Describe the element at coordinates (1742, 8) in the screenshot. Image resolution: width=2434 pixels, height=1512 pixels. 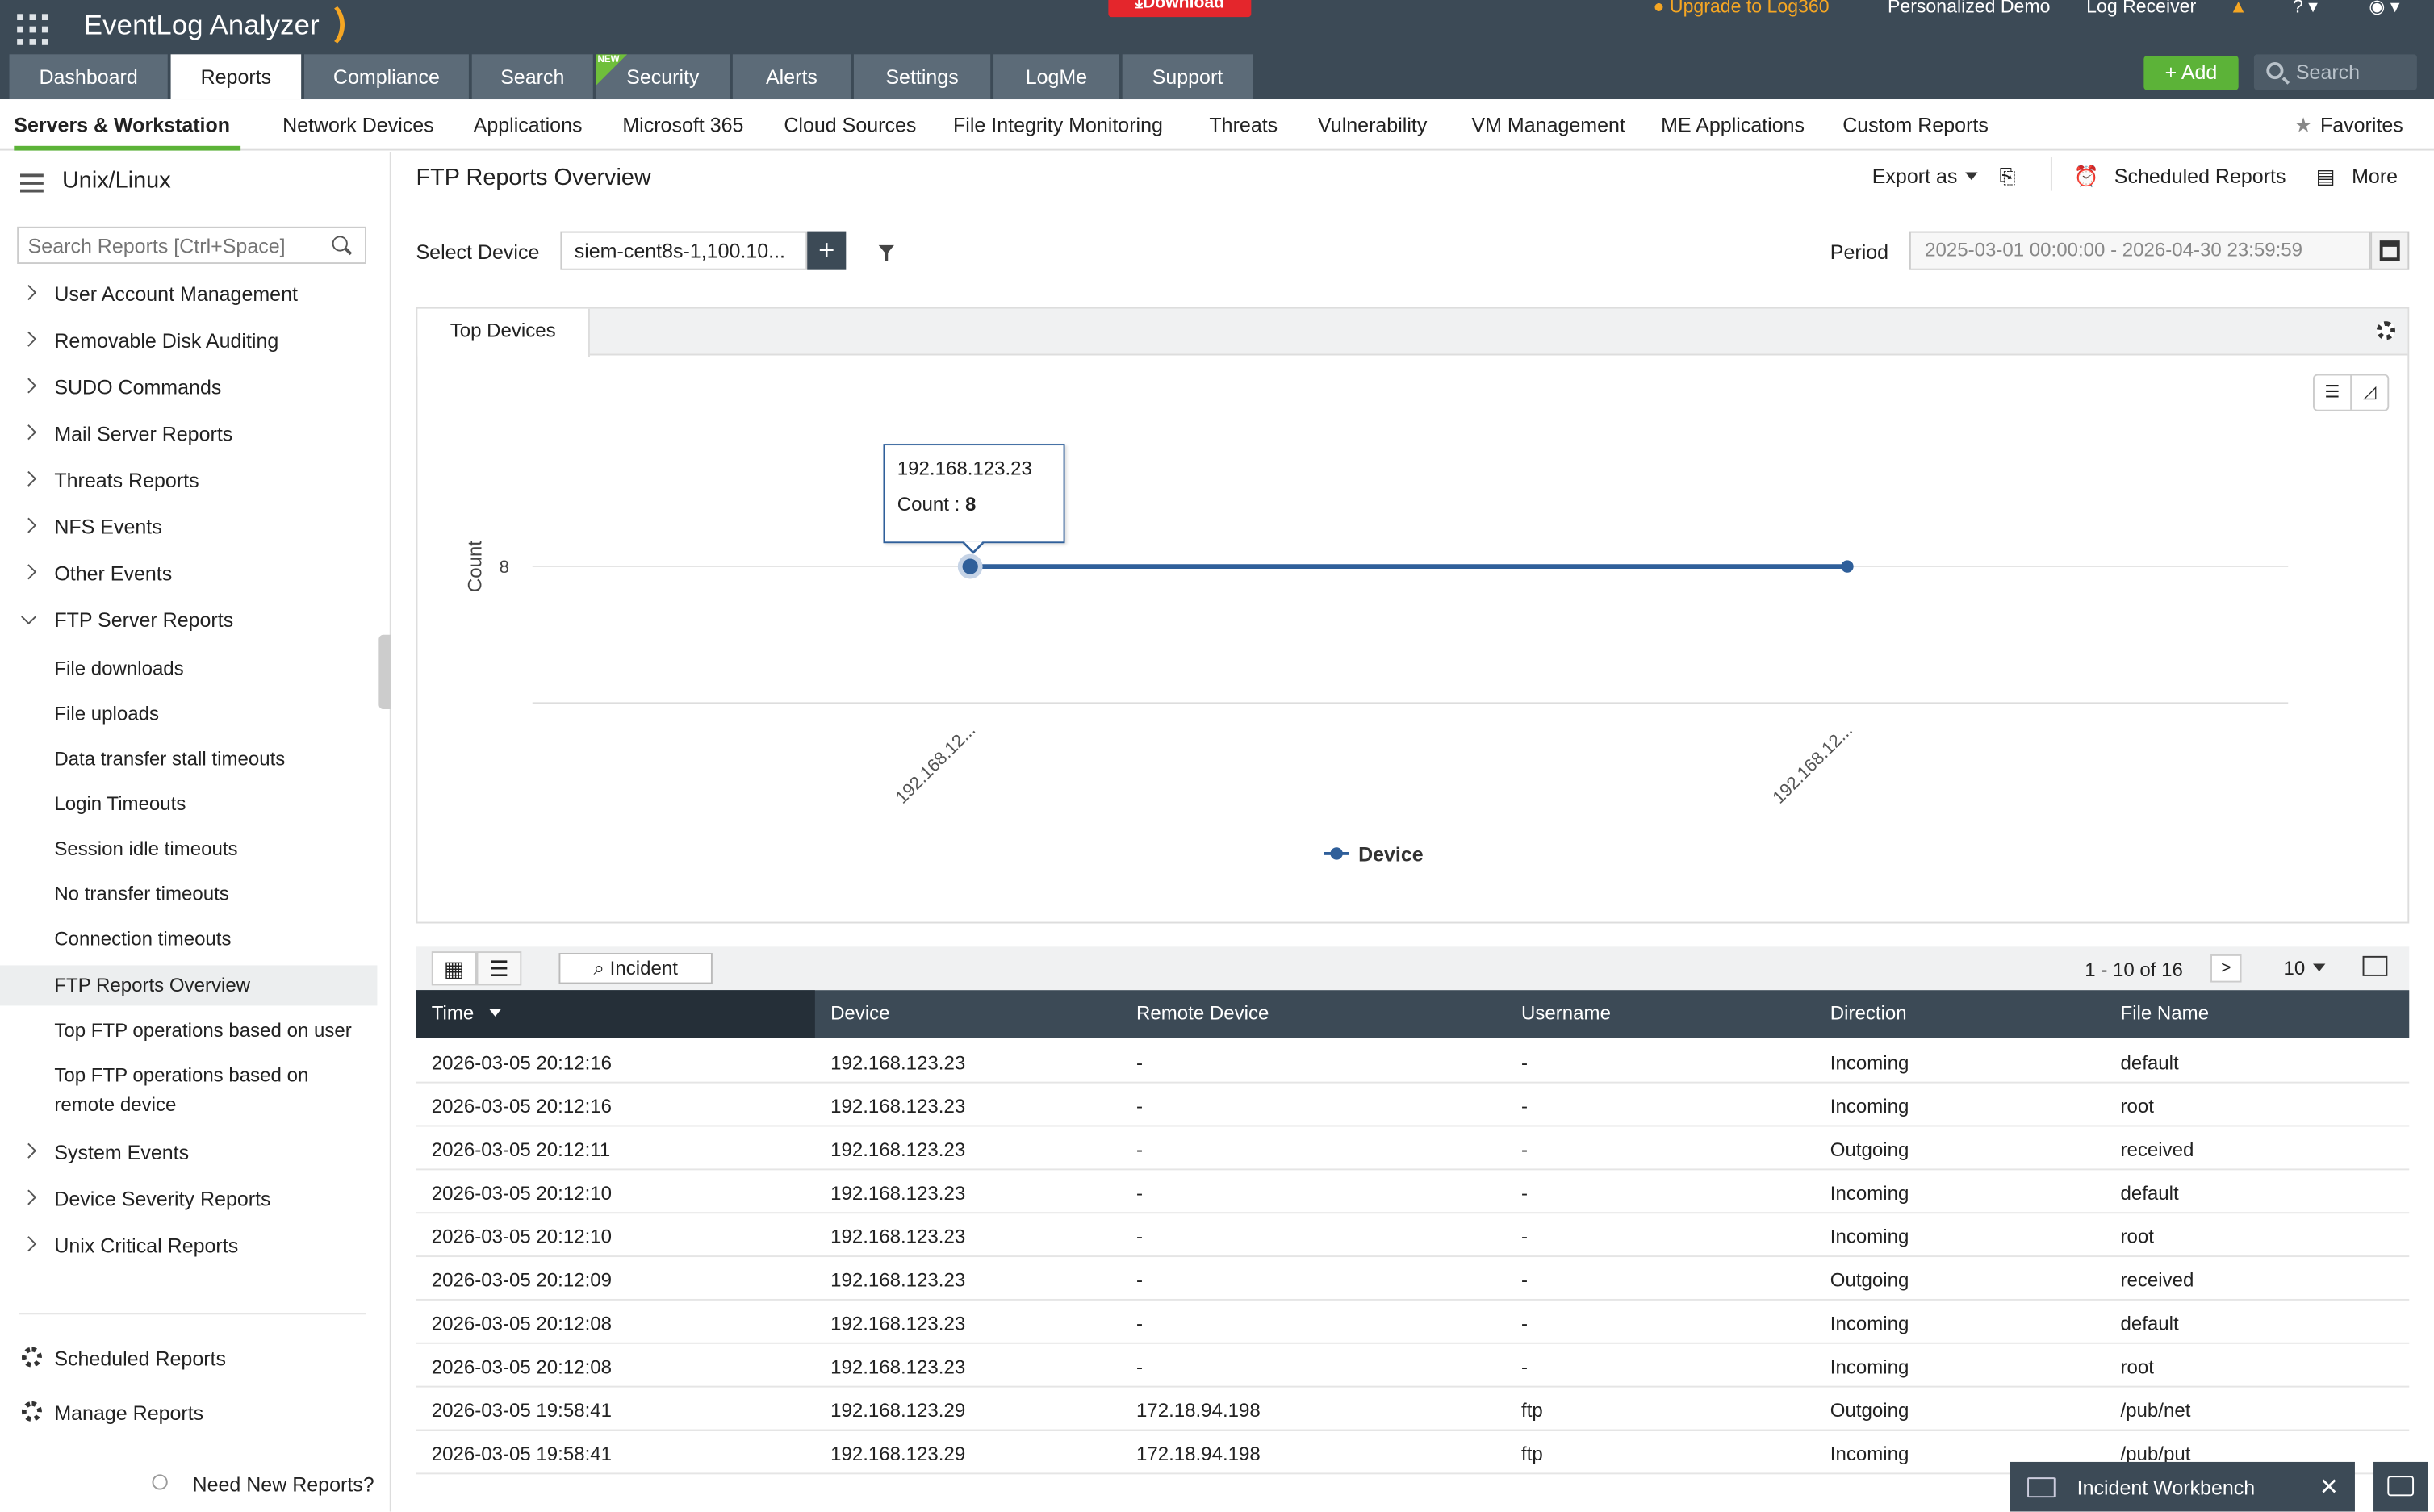
I see `upgrade-link: ● Upgrade to Log360` at that location.